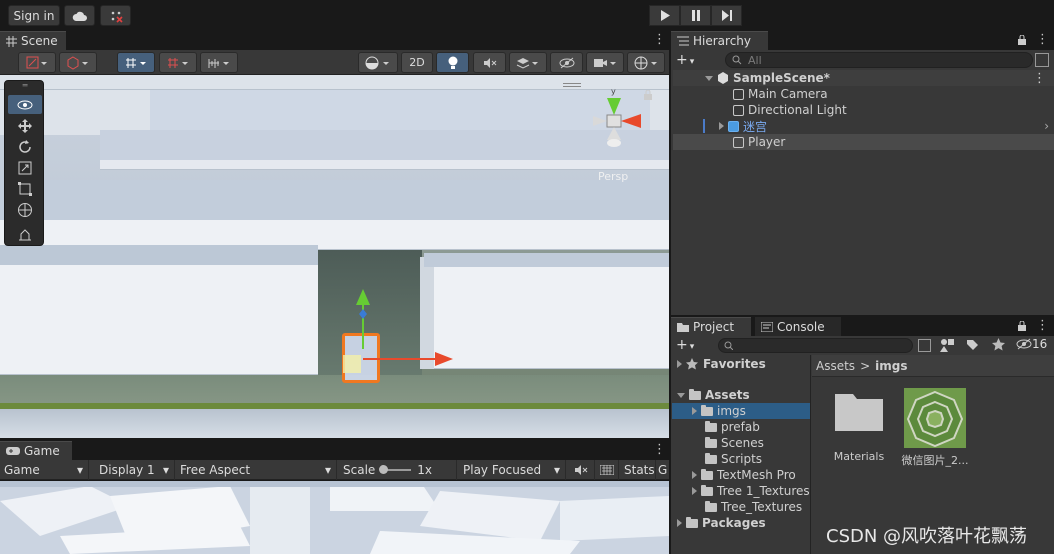 The image size is (1054, 554). What do you see at coordinates (924, 345) in the screenshot?
I see `search-by-type-icon` at bounding box center [924, 345].